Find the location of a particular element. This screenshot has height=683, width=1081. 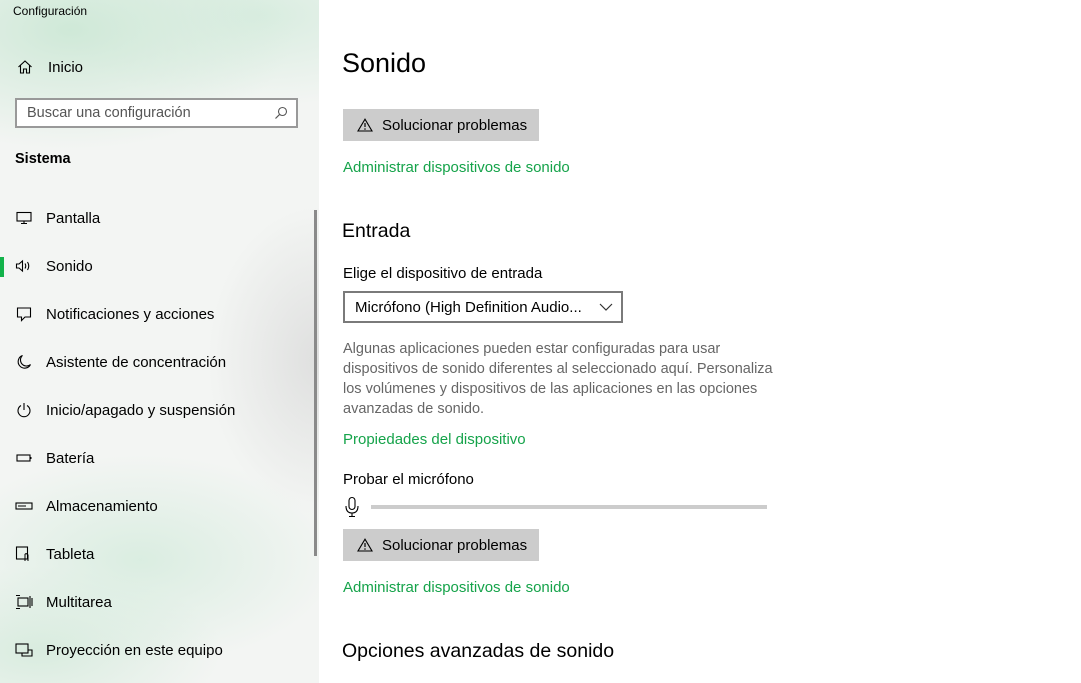

multitask-icon is located at coordinates (24, 602).